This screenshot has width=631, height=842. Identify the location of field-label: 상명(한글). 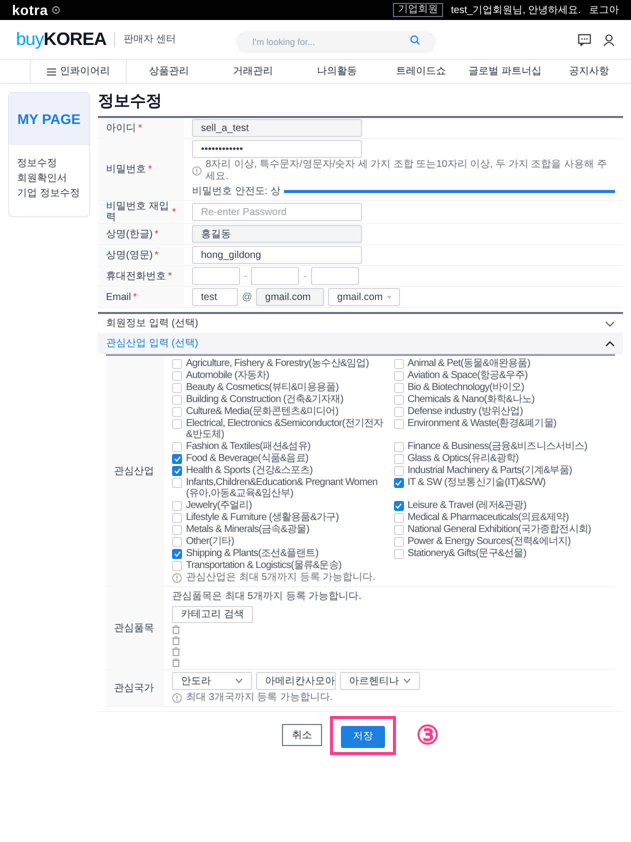
(129, 234).